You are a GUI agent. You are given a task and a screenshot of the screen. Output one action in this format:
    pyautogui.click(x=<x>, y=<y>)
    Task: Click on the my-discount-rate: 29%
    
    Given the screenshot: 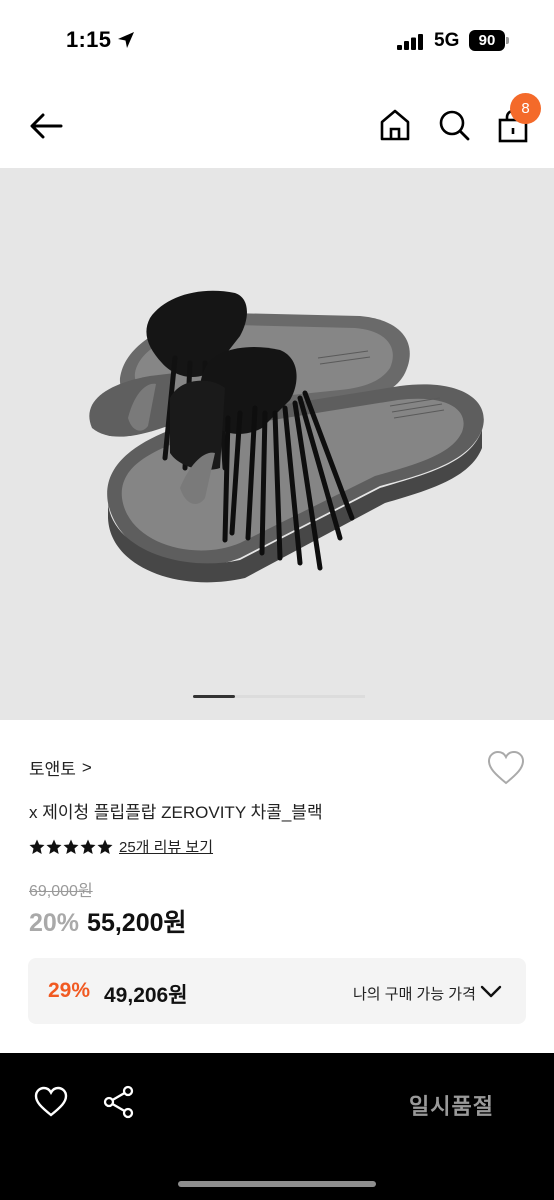 What is the action you would take?
    pyautogui.click(x=69, y=990)
    